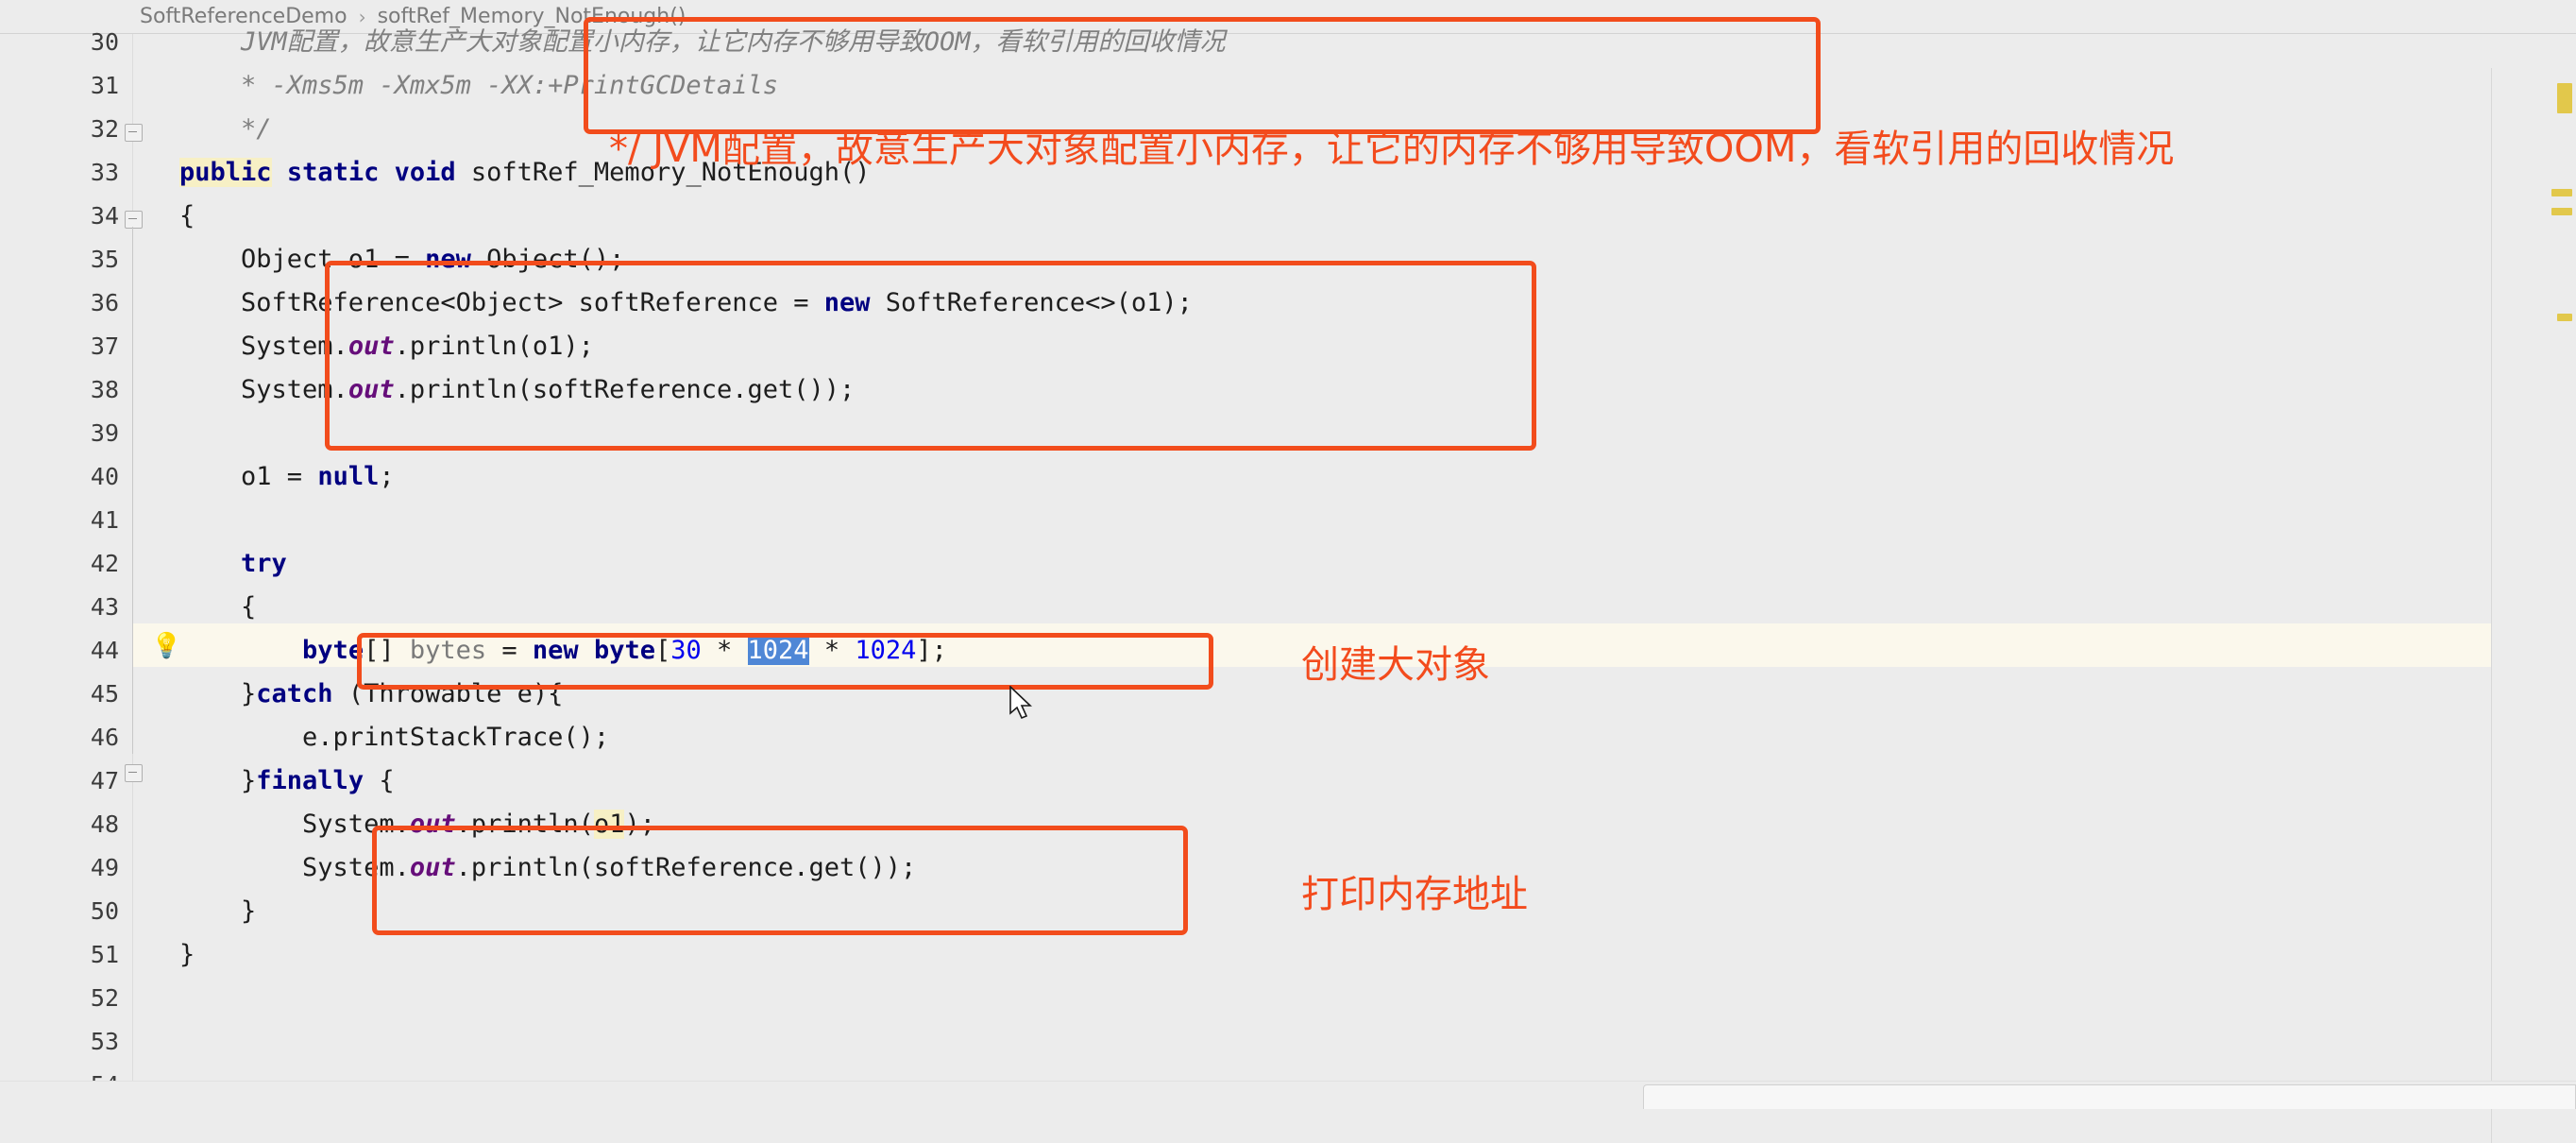  I want to click on line-number: 34, so click(105, 216).